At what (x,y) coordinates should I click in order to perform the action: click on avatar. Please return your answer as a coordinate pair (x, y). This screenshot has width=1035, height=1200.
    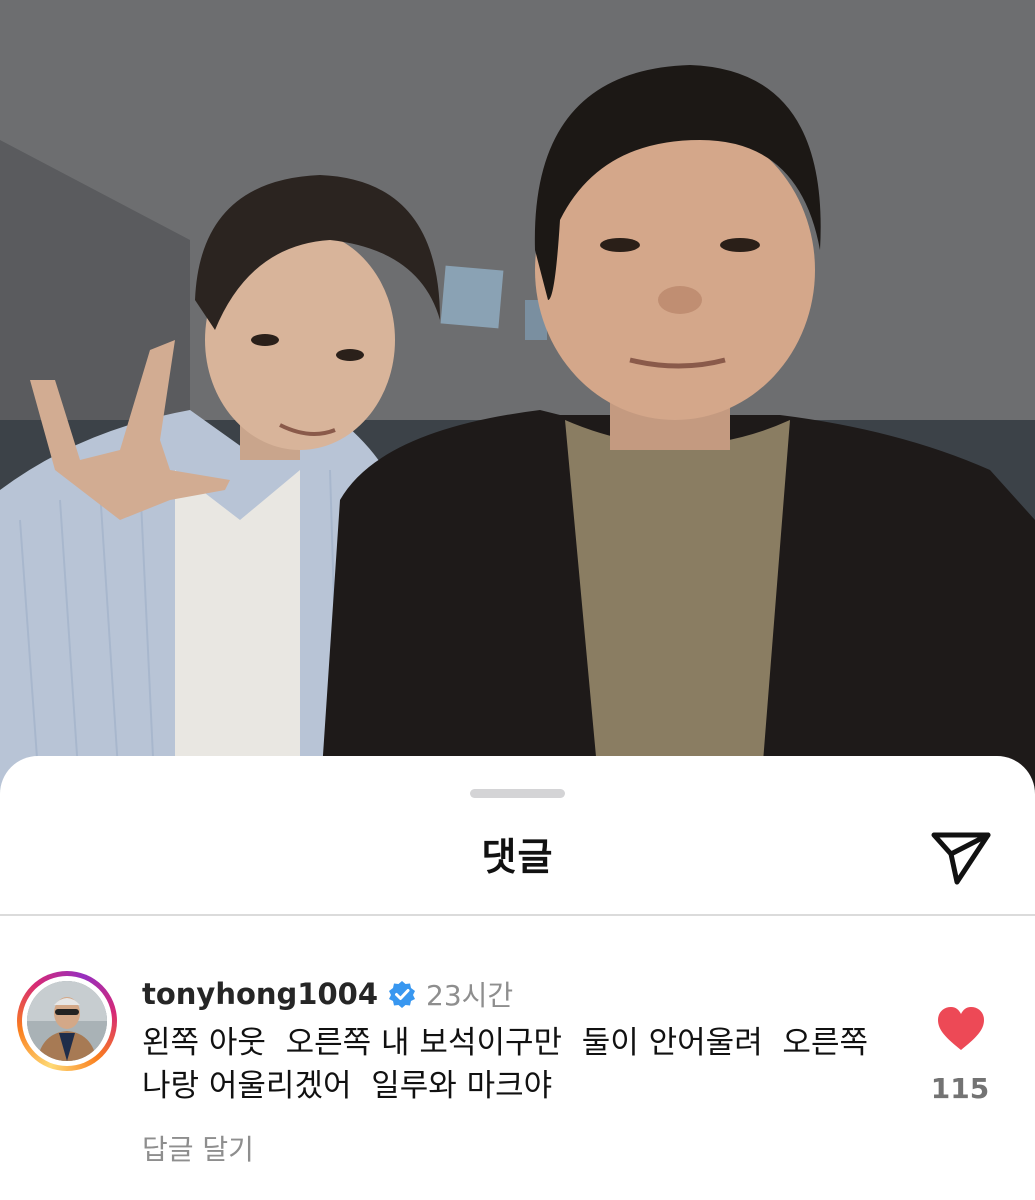
    Looking at the image, I should click on (67, 1021).